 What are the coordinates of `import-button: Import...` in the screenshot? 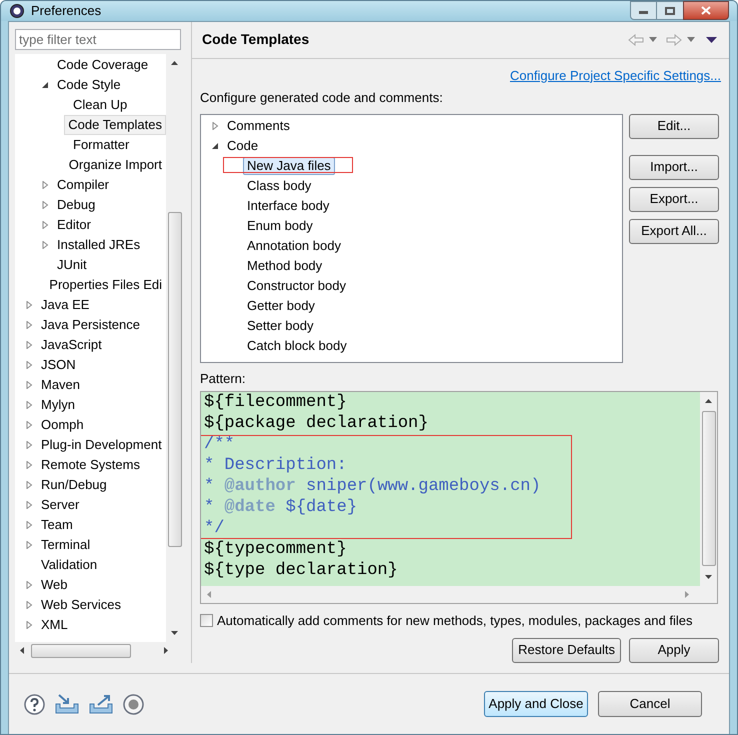 It's located at (674, 167).